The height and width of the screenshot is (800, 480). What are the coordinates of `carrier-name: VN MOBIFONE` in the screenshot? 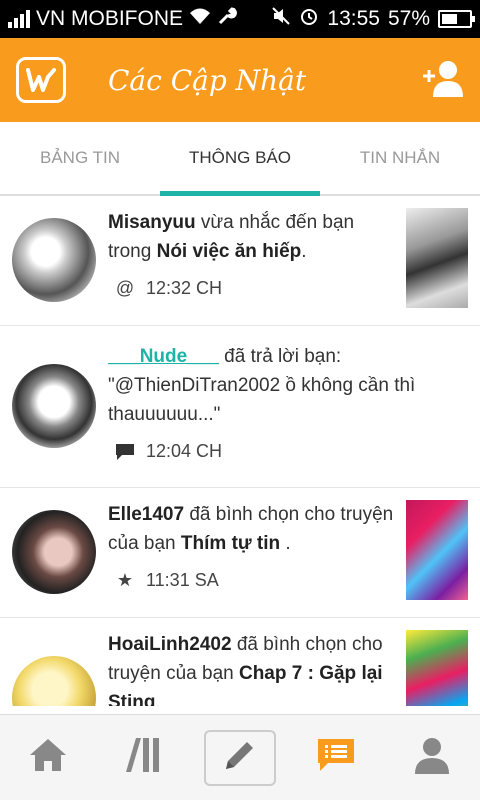 It's located at (110, 18).